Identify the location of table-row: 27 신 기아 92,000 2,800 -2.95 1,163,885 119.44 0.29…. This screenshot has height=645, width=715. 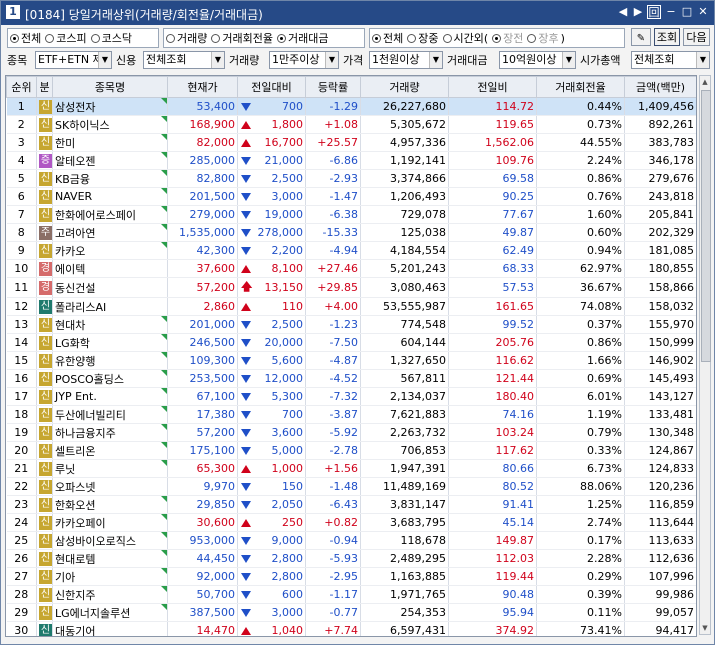
(351, 576).